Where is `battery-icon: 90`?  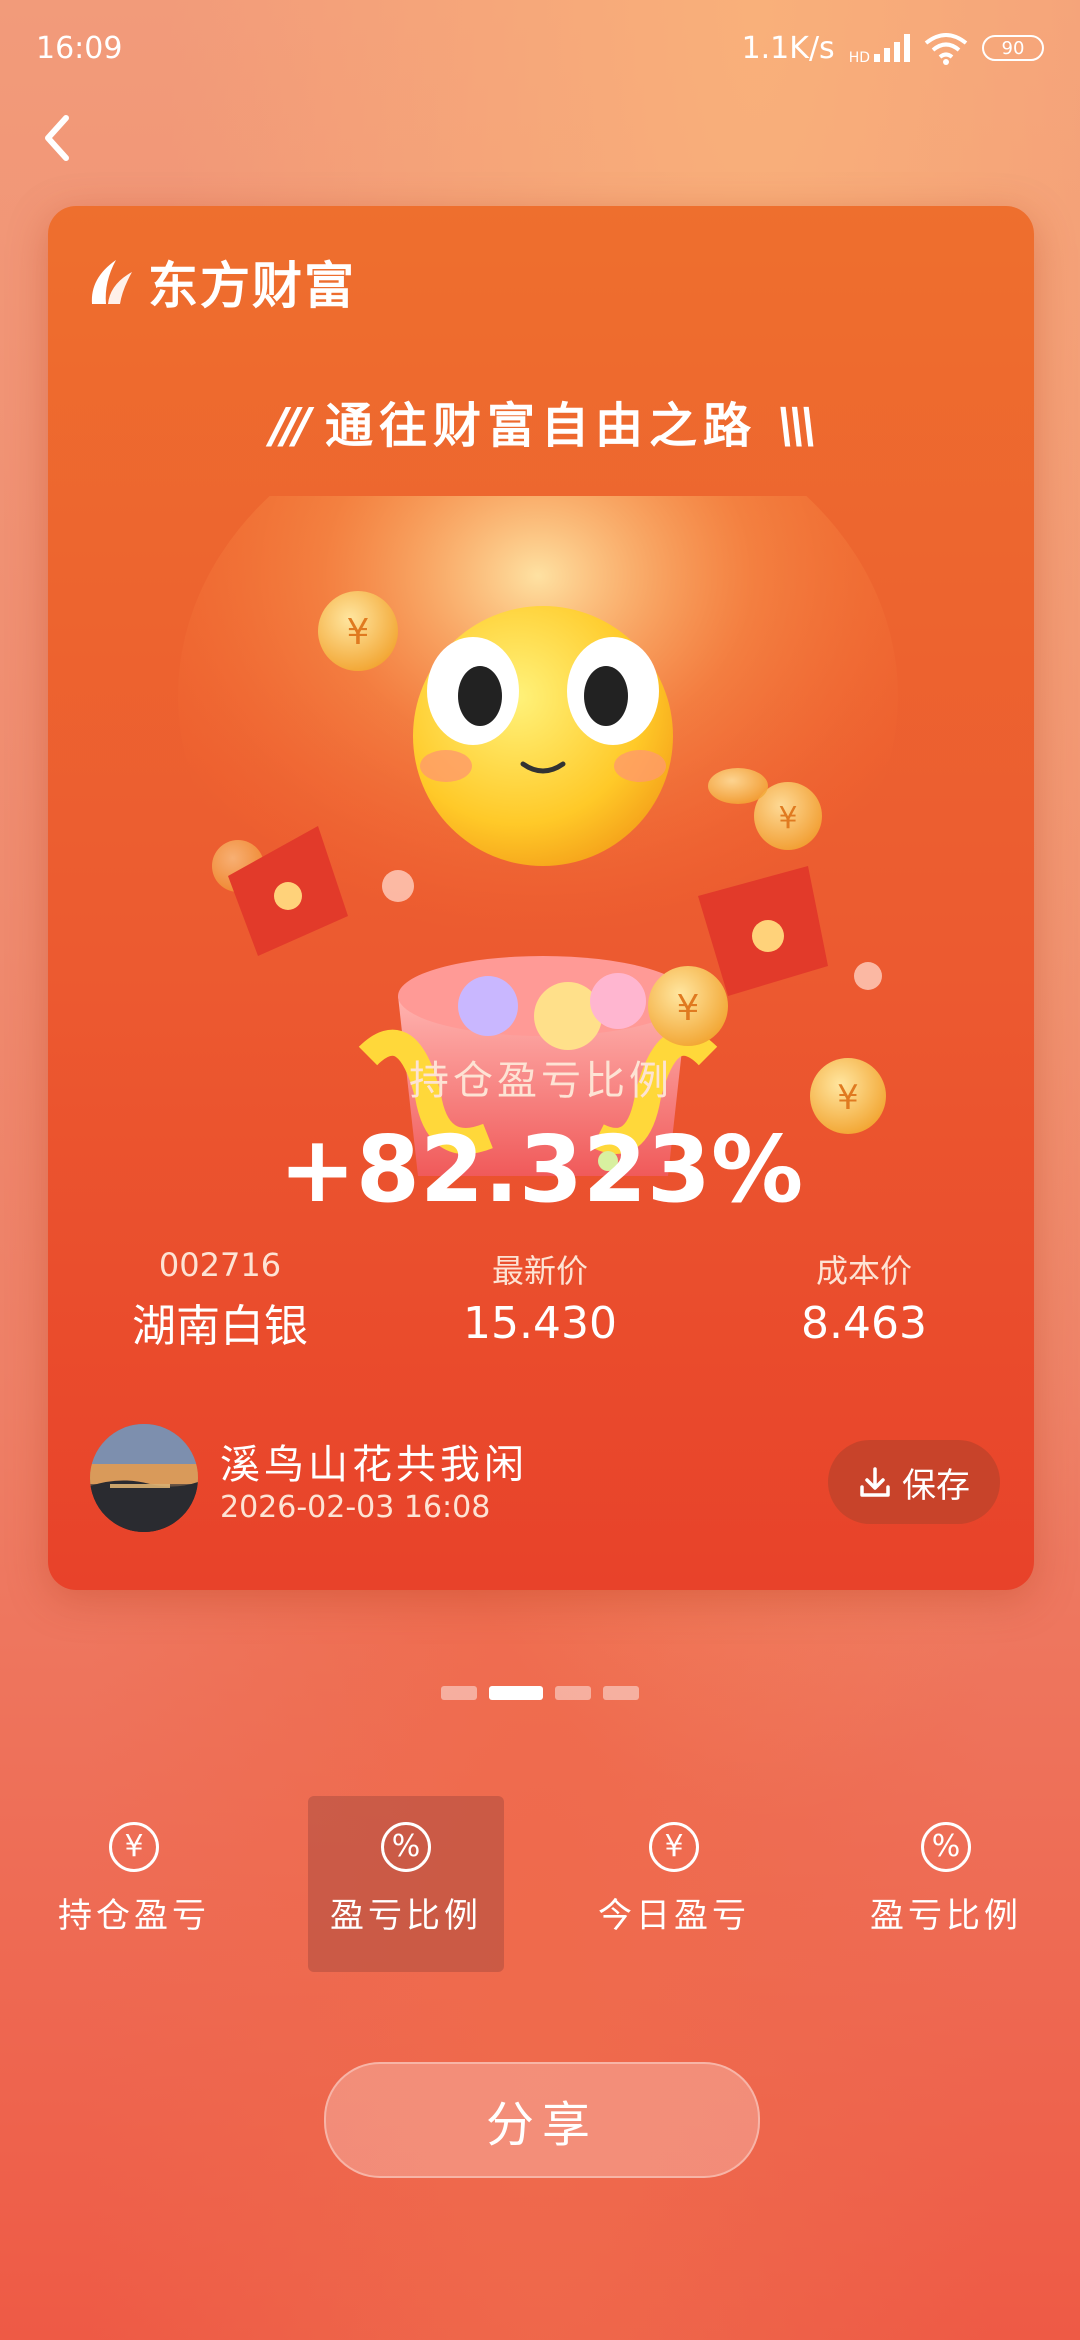
battery-icon: 90 is located at coordinates (1013, 48).